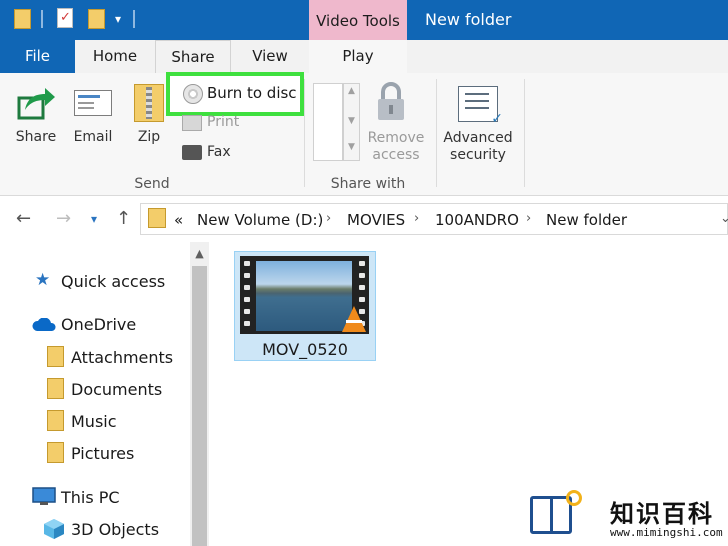 The image size is (728, 546). What do you see at coordinates (36, 137) in the screenshot?
I see `share-button: Share` at bounding box center [36, 137].